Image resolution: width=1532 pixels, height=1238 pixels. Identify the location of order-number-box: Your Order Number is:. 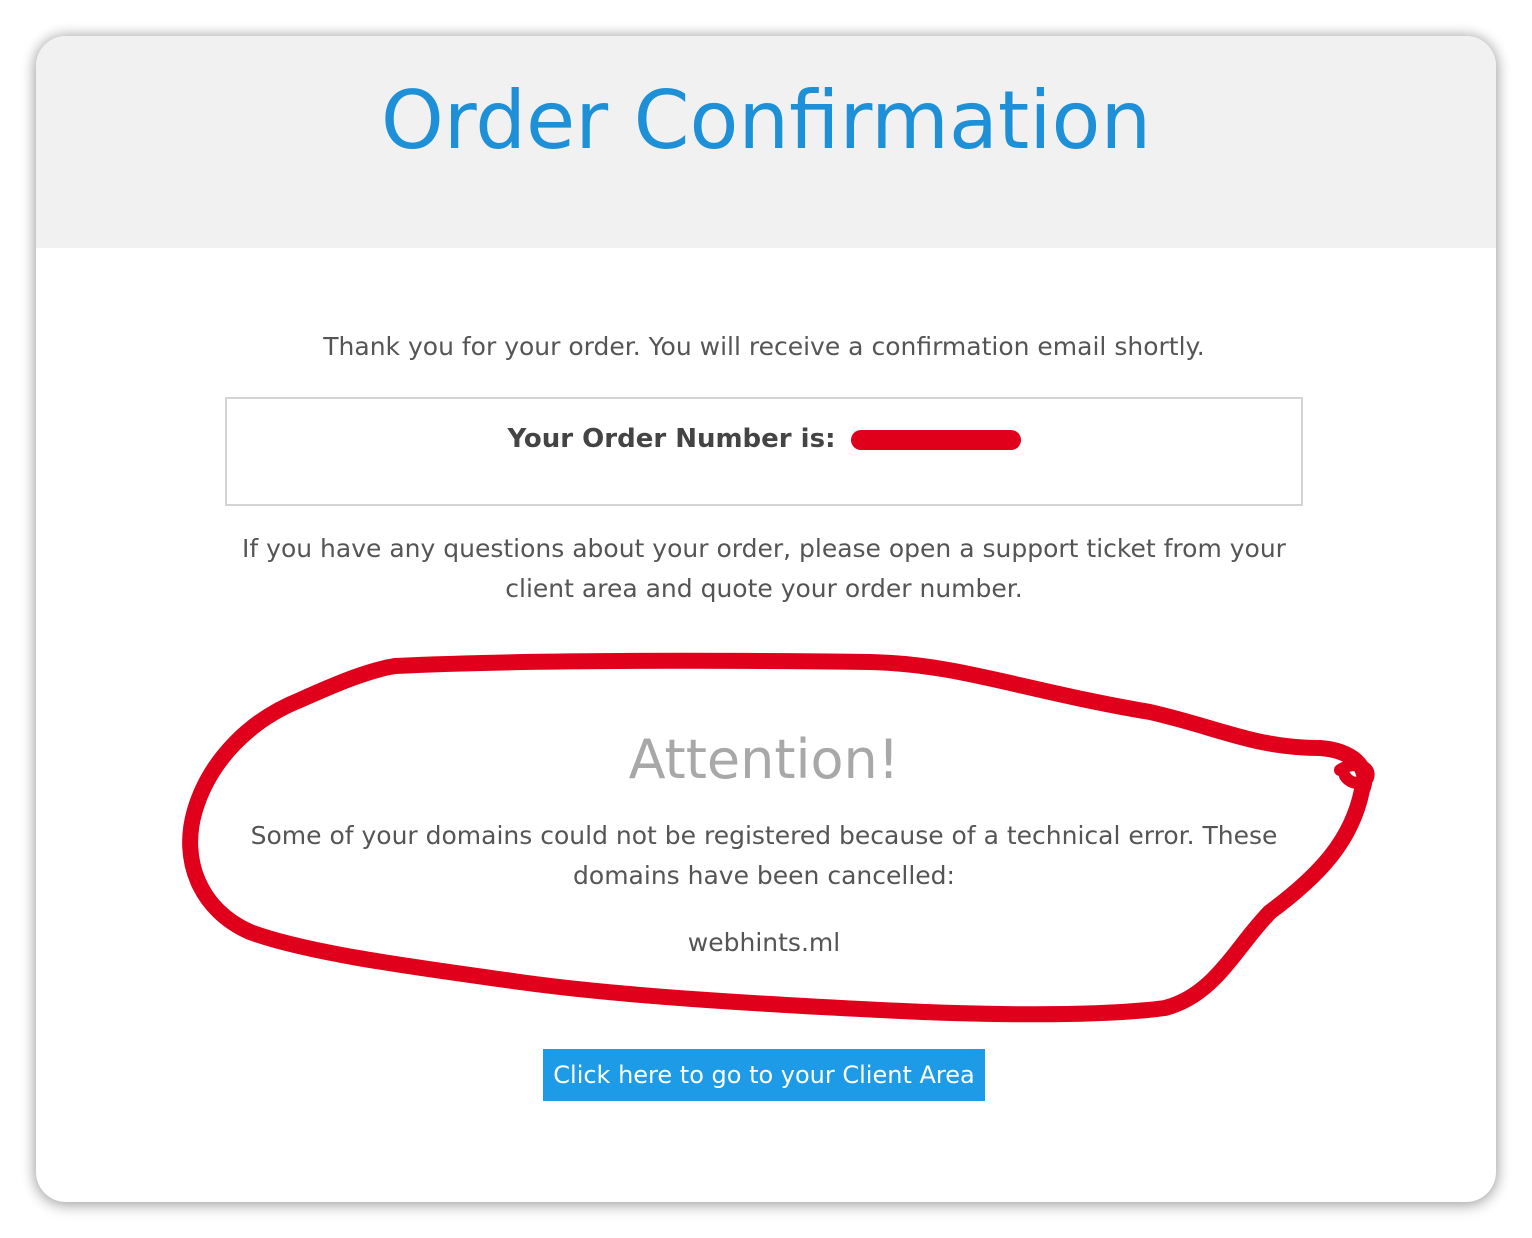
(764, 451).